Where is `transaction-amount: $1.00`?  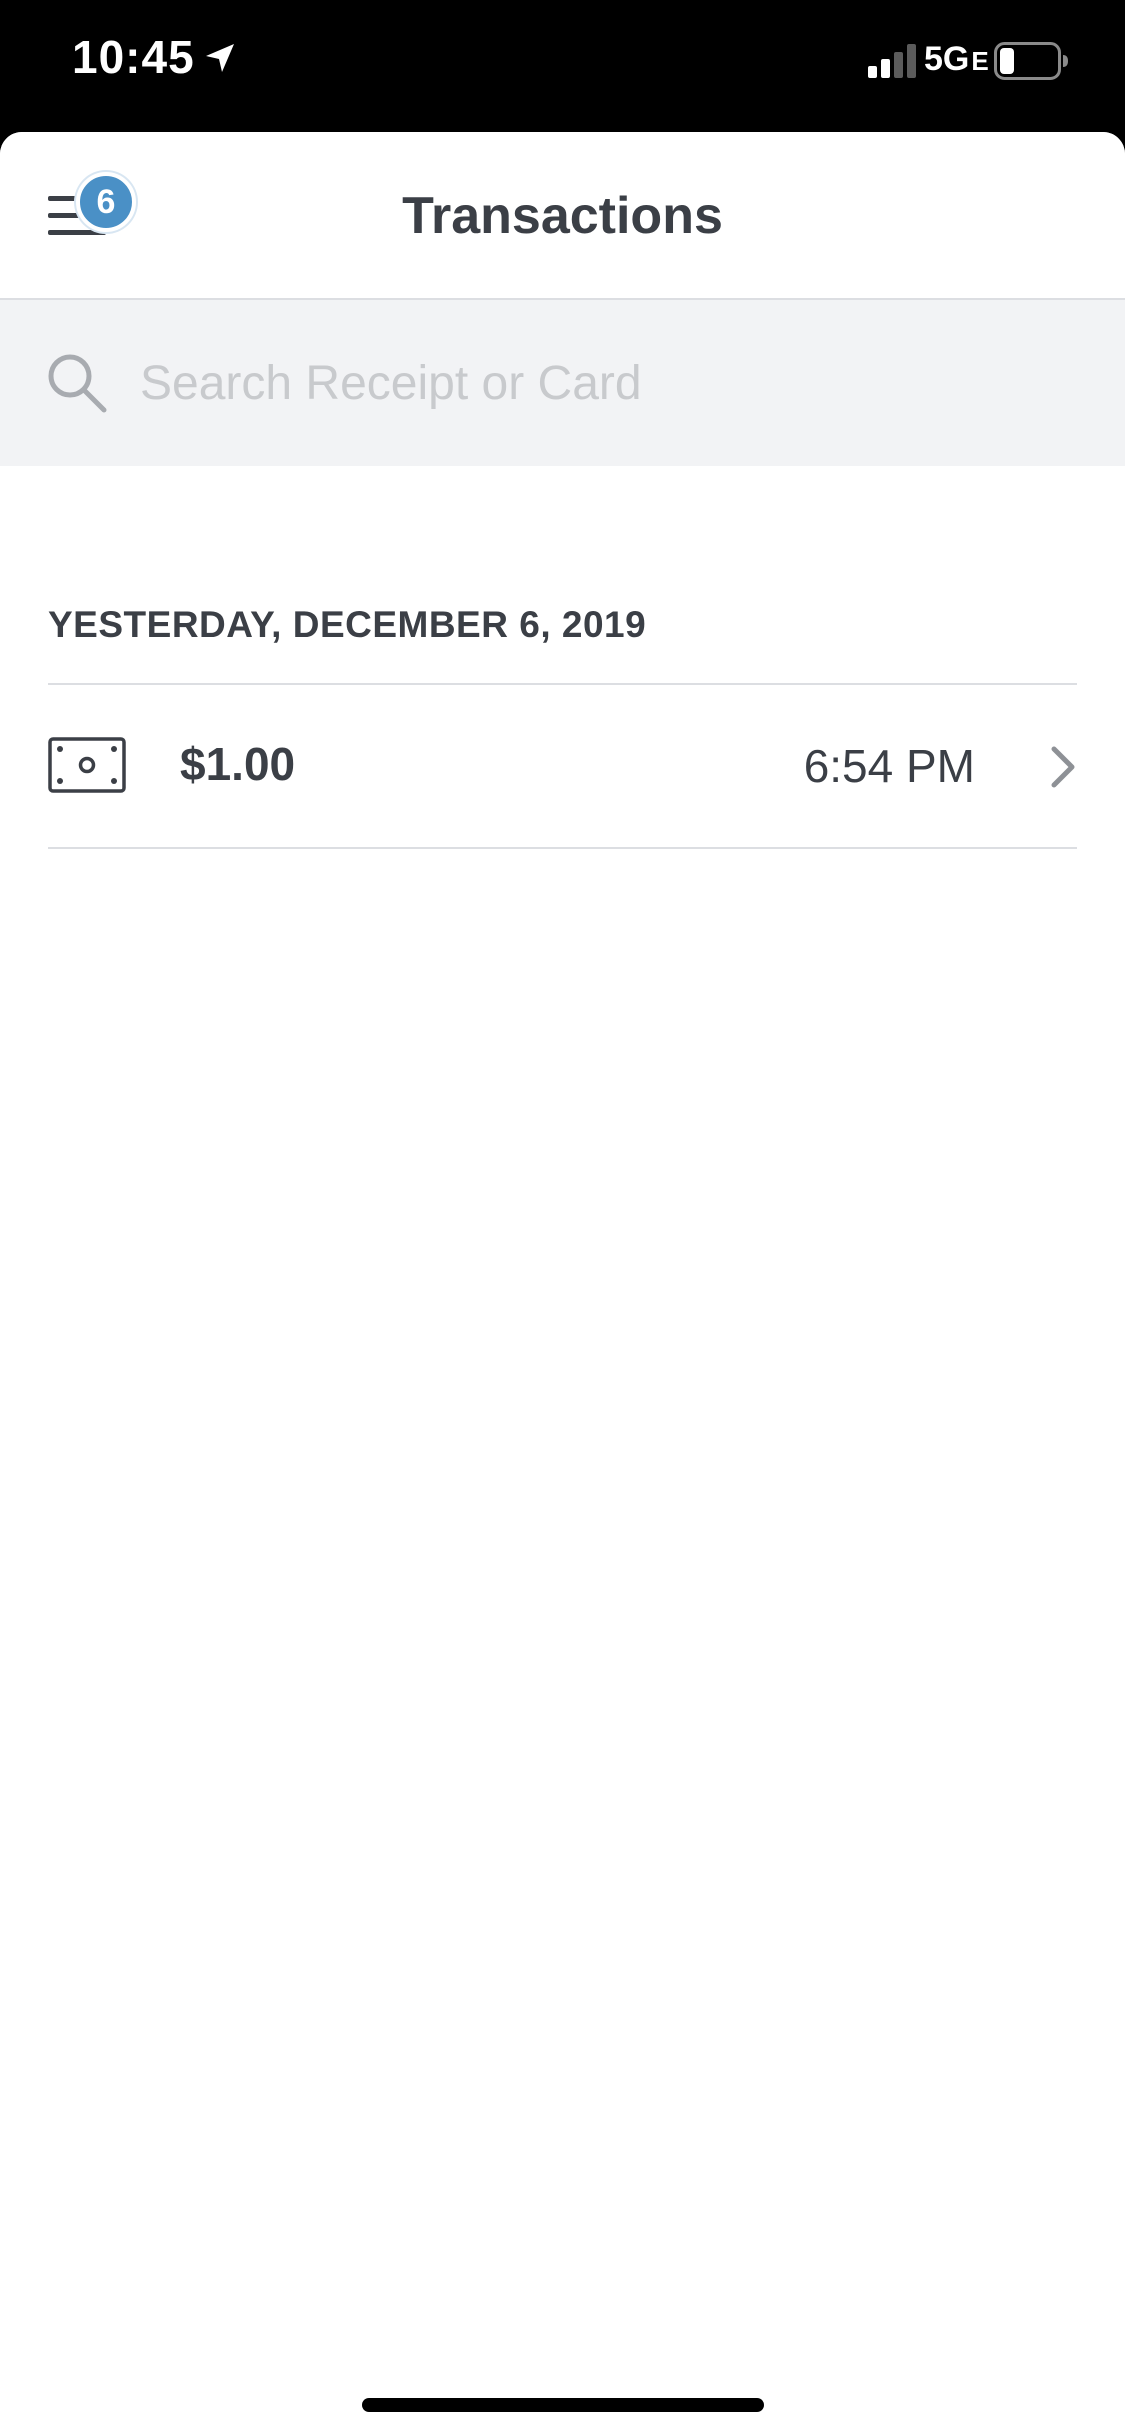 transaction-amount: $1.00 is located at coordinates (238, 764).